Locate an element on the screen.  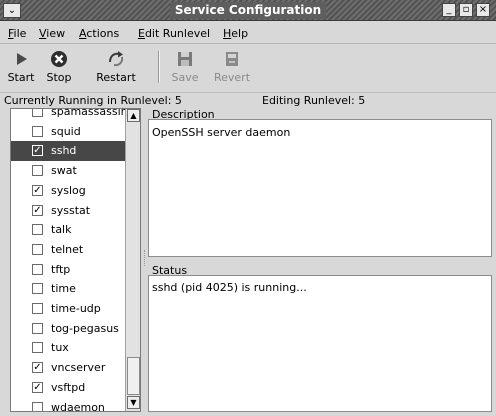
service-name: syslog is located at coordinates (68, 190).